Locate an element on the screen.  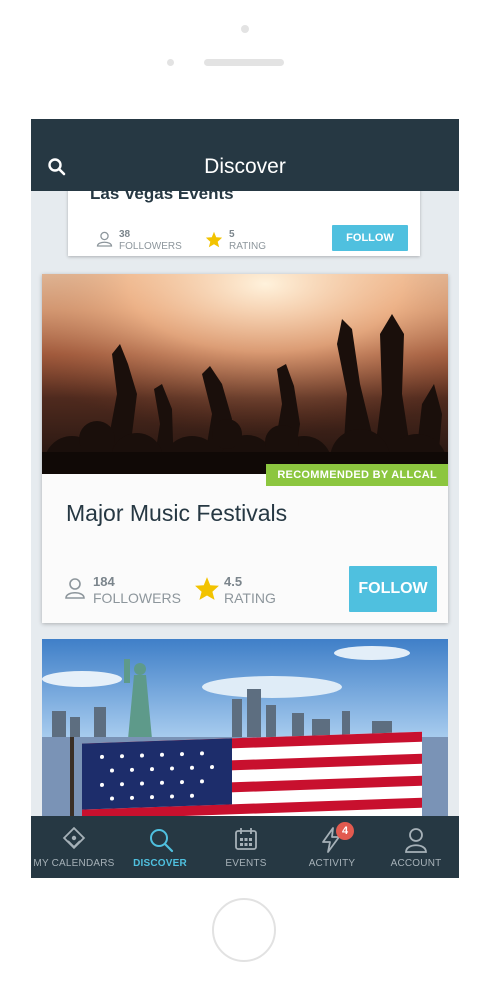
rating-stat: 4.5 RATING is located at coordinates (250, 590).